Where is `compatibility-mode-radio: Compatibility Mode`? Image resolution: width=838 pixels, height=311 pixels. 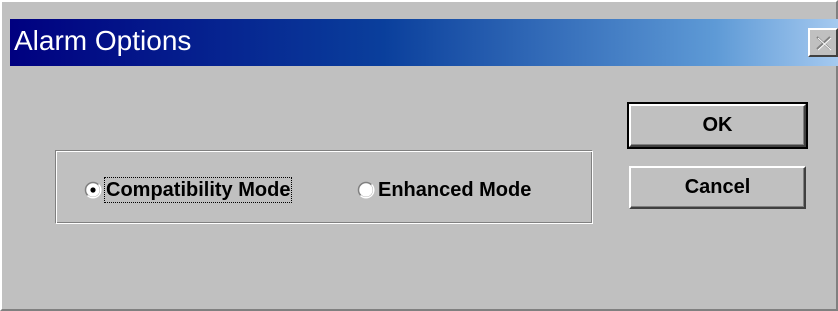 compatibility-mode-radio: Compatibility Mode is located at coordinates (188, 190).